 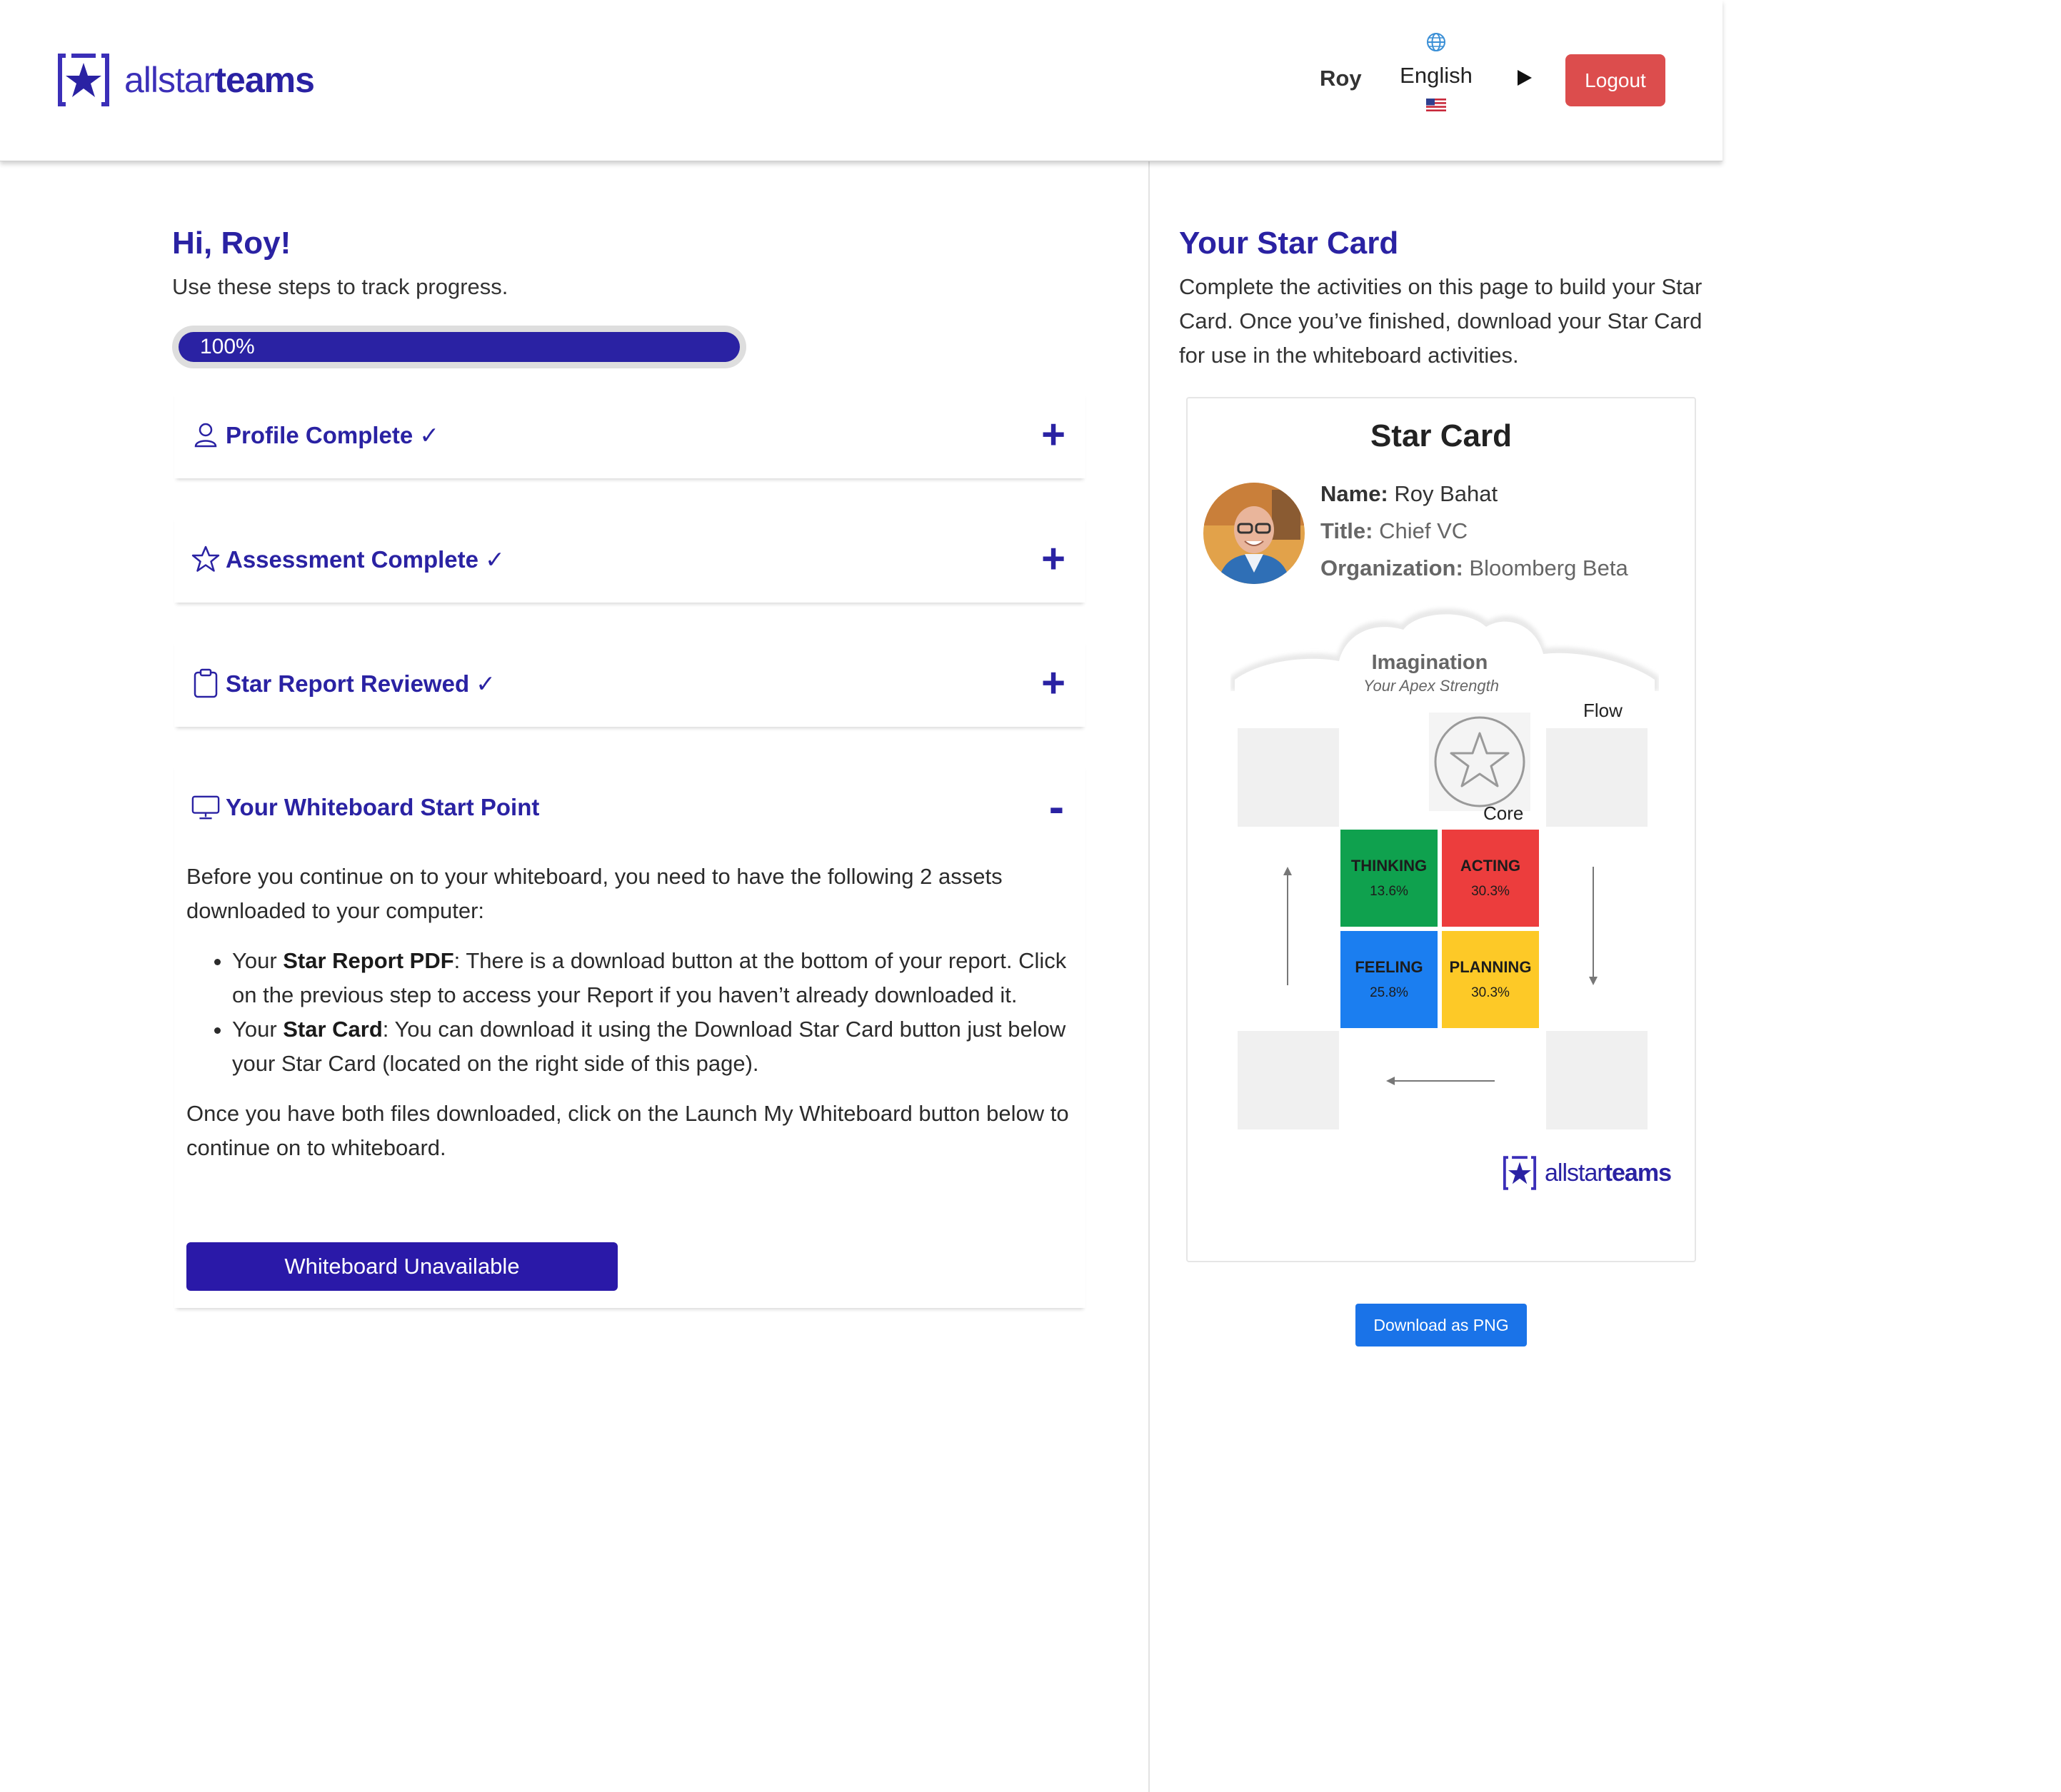 What do you see at coordinates (205, 559) in the screenshot?
I see `star-outline-icon` at bounding box center [205, 559].